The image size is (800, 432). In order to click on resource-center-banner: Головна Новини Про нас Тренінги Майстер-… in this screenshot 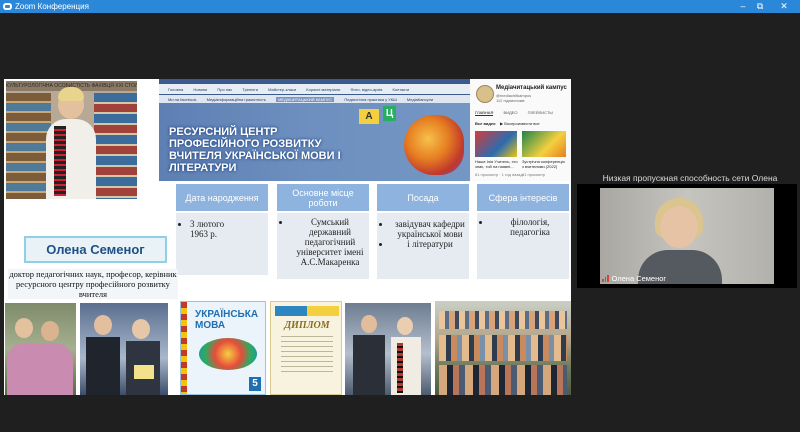, I will do `click(318, 130)`.